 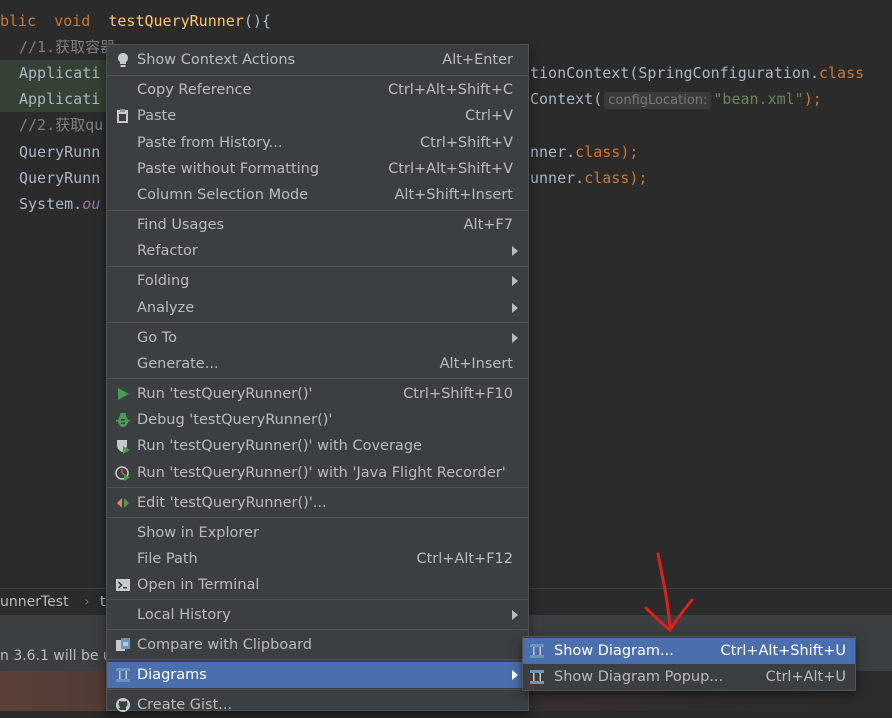 What do you see at coordinates (157, 338) in the screenshot?
I see `menu-item-label: Go To` at bounding box center [157, 338].